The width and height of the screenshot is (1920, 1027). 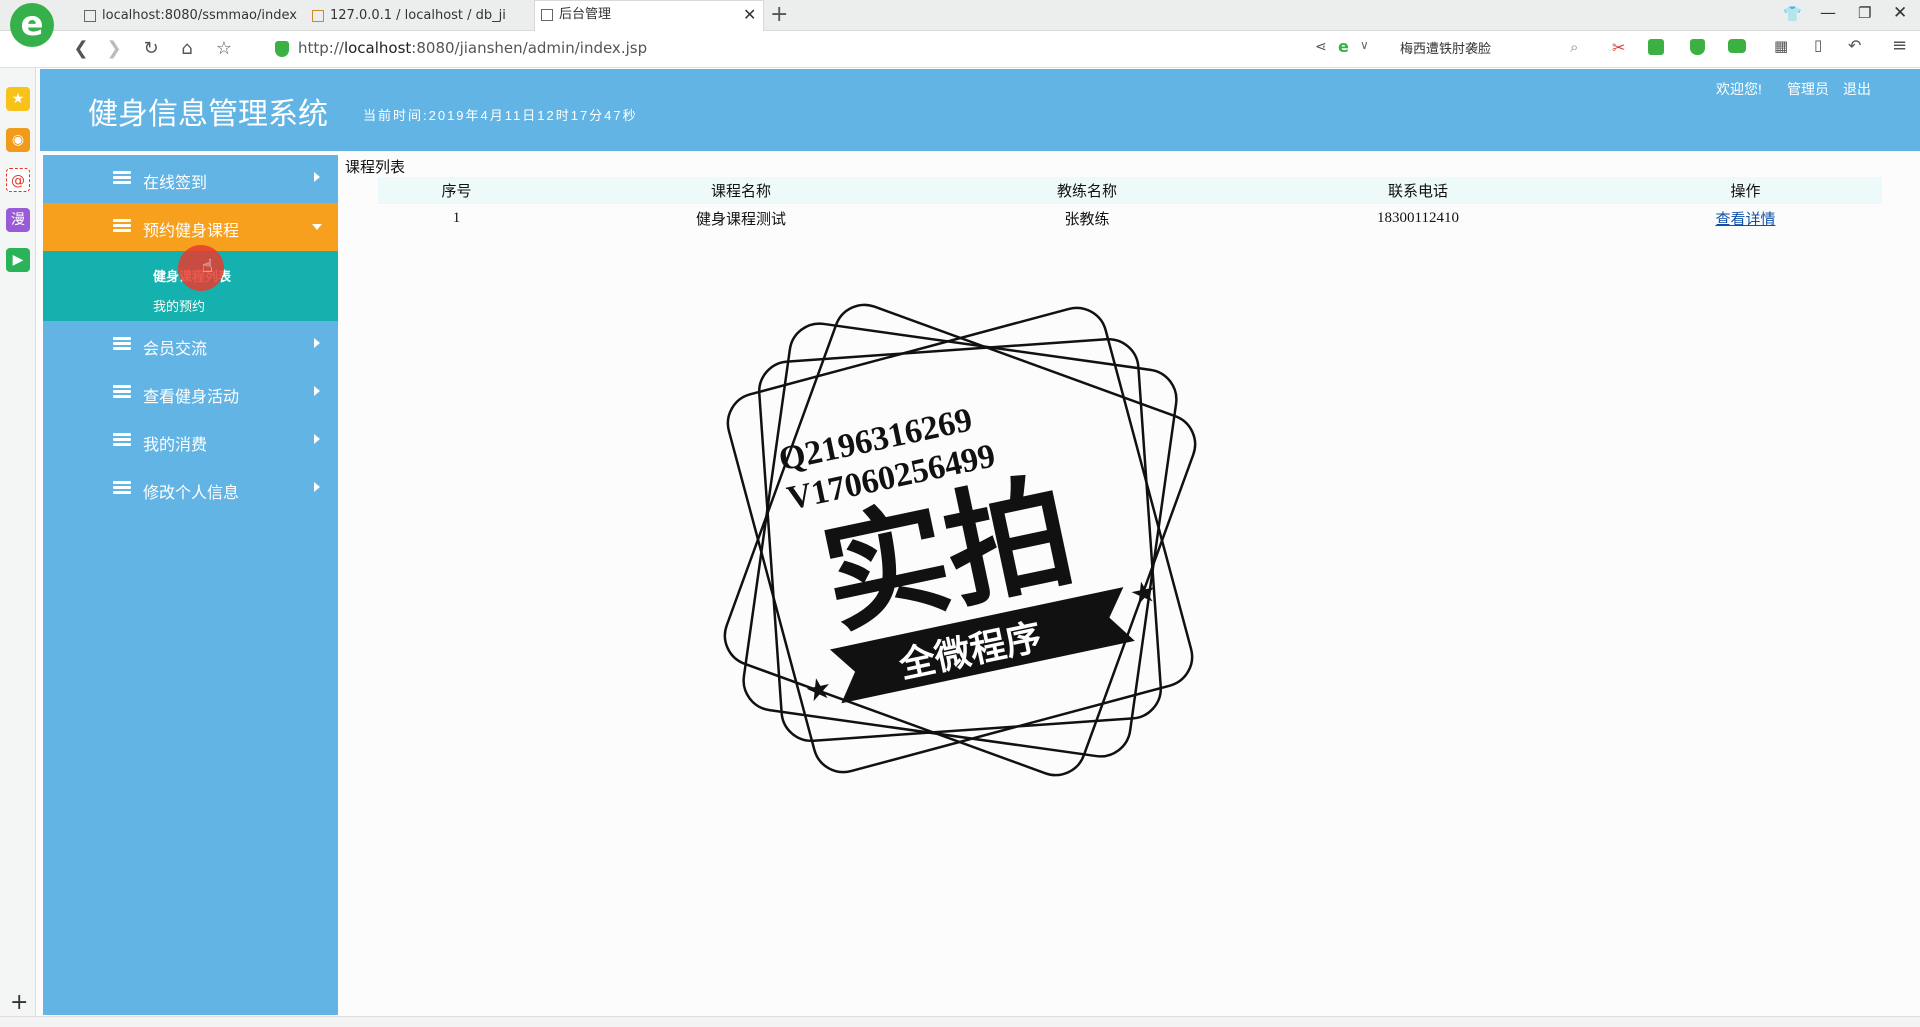 I want to click on sidebar-item-book-course: 预约健身课程, so click(x=190, y=227).